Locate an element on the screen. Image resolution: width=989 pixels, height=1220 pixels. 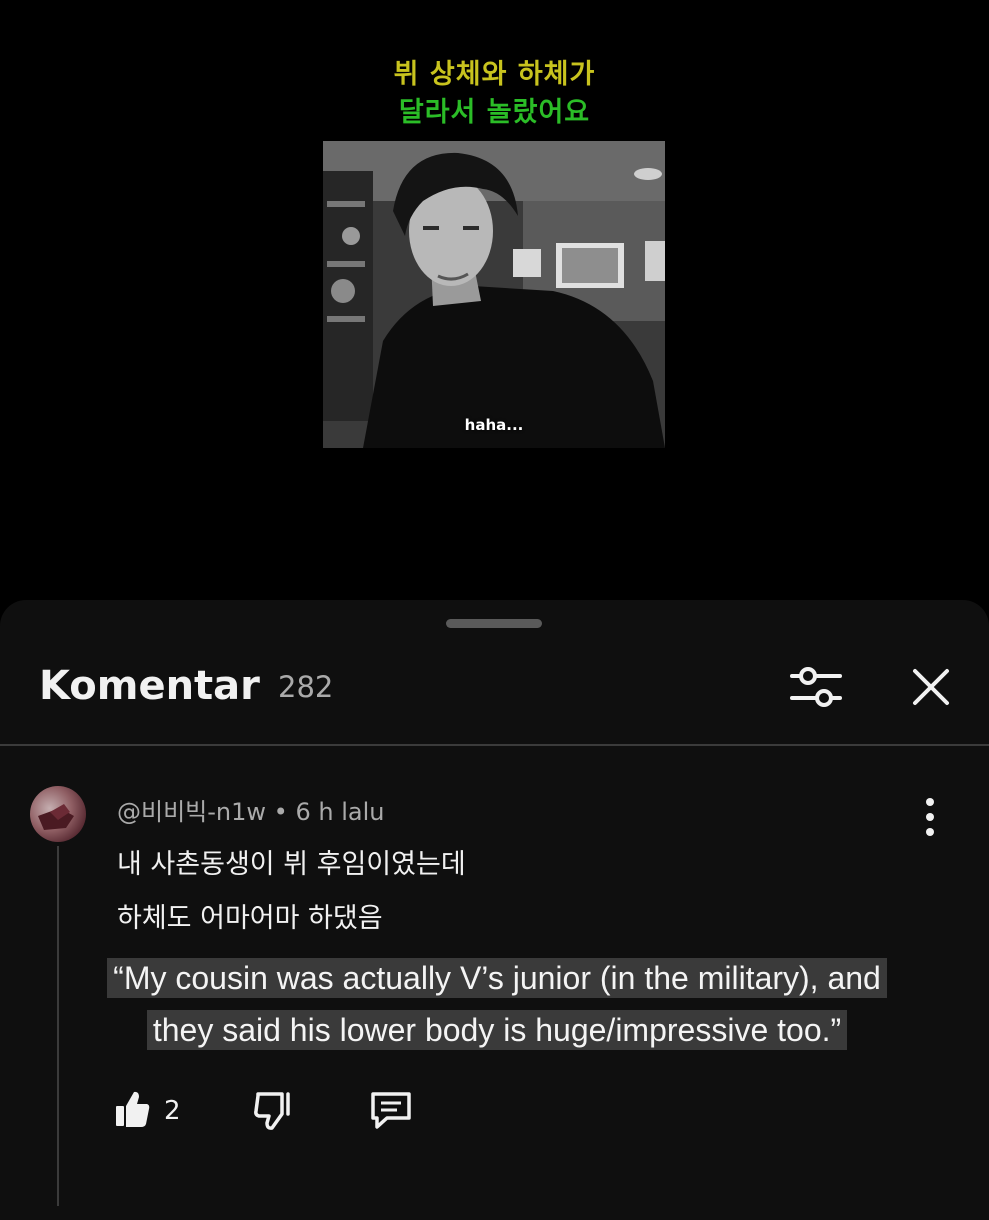
comments-count: 282 is located at coordinates (306, 687).